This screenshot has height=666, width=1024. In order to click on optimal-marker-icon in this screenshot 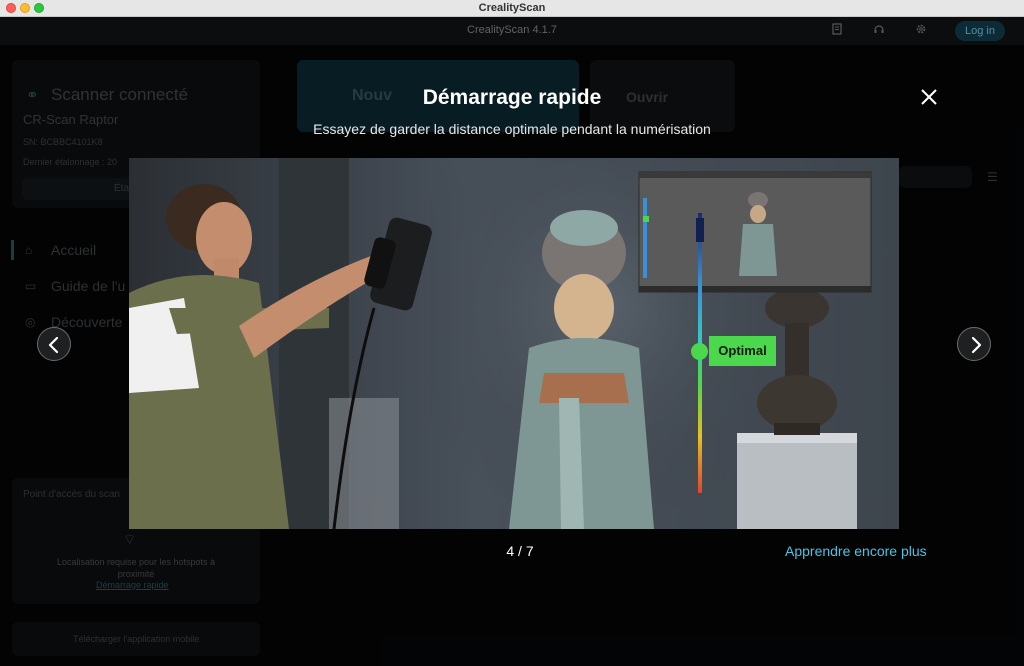, I will do `click(699, 351)`.